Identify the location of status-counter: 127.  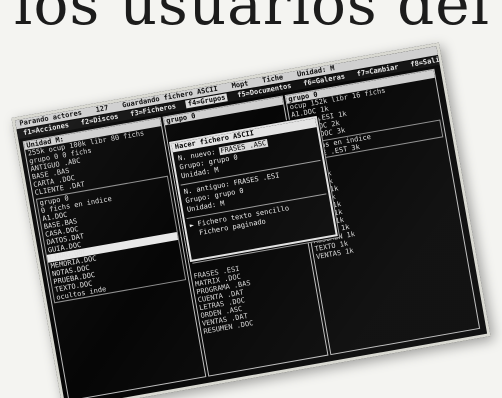
(102, 109).